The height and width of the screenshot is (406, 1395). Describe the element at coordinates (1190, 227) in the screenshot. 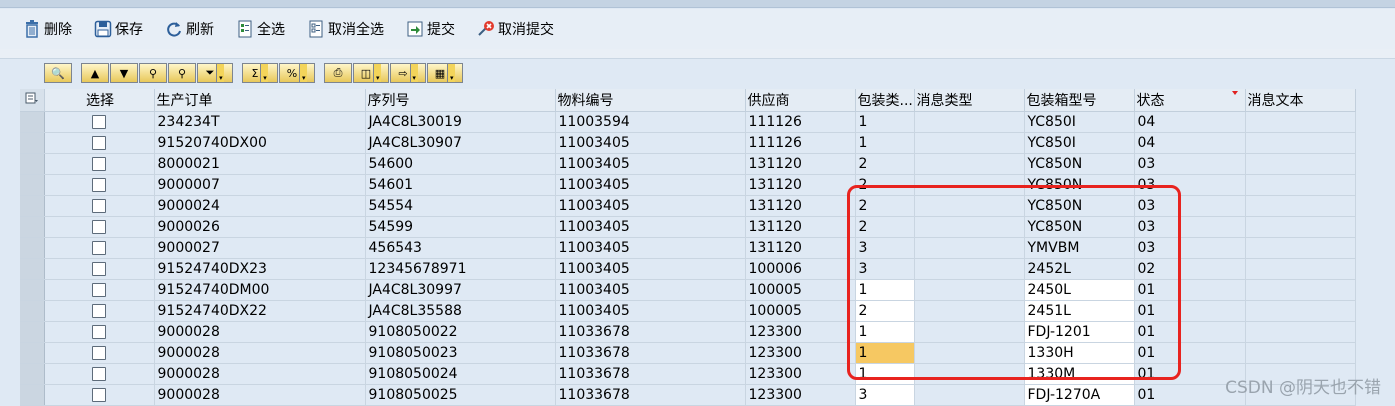

I see `cell-status: 03` at that location.